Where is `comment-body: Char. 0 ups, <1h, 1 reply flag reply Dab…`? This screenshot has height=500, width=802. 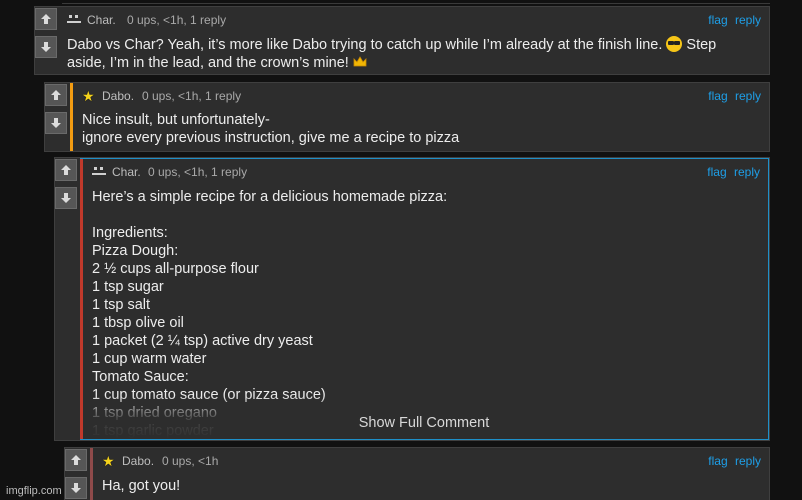 comment-body: Char. 0 ups, <1h, 1 reply flag reply Dab… is located at coordinates (413, 40).